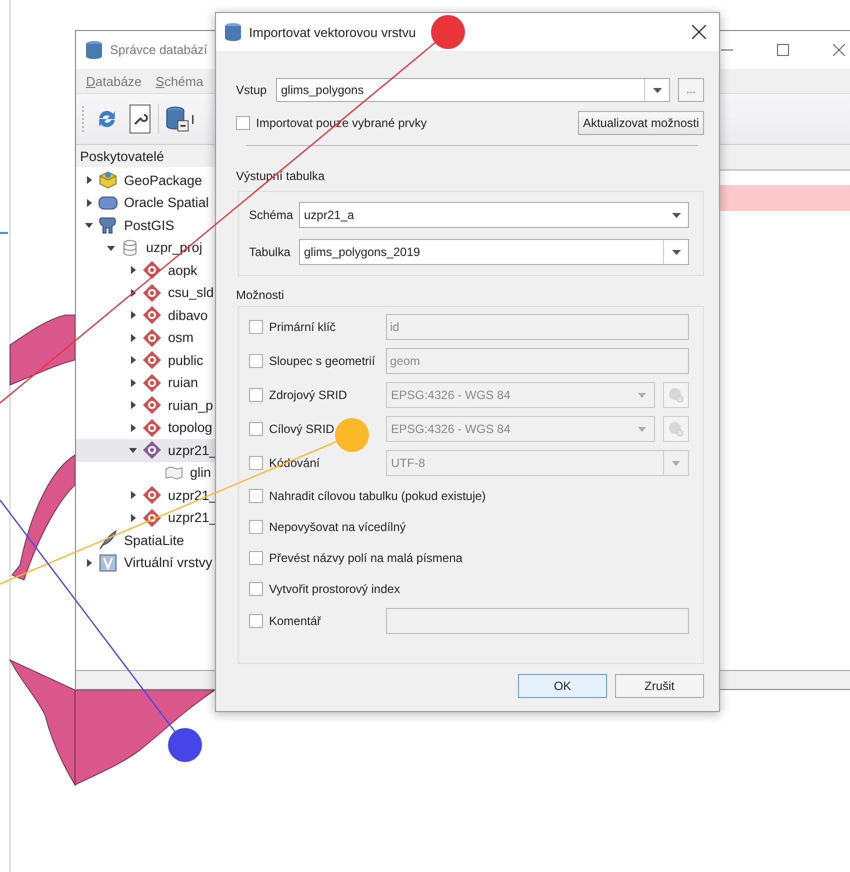 This screenshot has width=850, height=872. Describe the element at coordinates (188, 315) in the screenshot. I see `tree-item-label: dibavo` at that location.